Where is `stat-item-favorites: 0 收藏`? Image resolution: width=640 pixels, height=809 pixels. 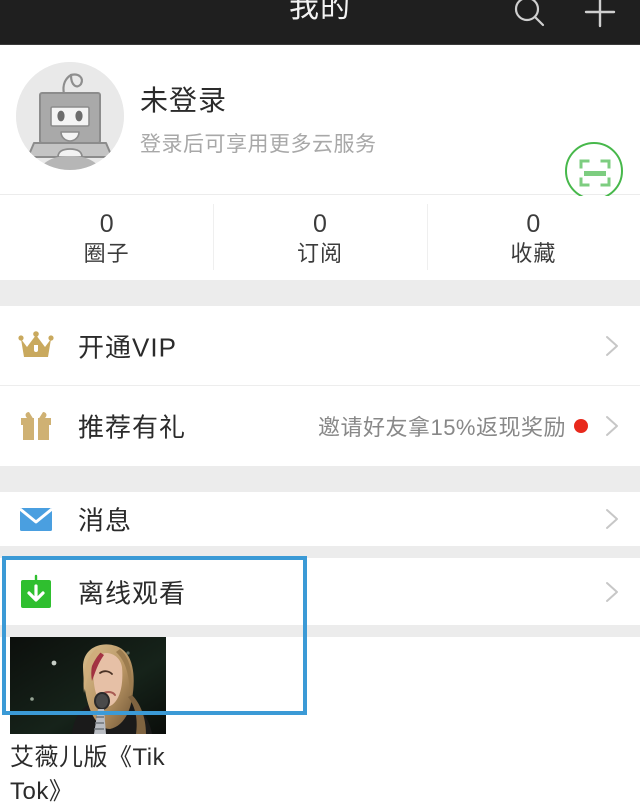 stat-item-favorites: 0 收藏 is located at coordinates (533, 238).